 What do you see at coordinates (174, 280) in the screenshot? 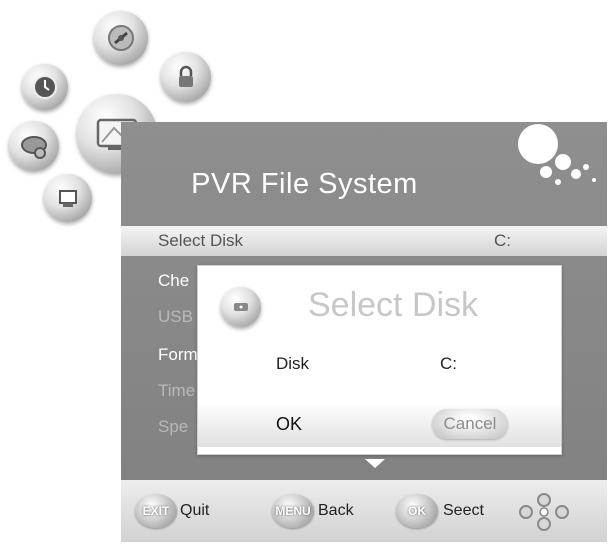
I see `menu-item-label: Che` at bounding box center [174, 280].